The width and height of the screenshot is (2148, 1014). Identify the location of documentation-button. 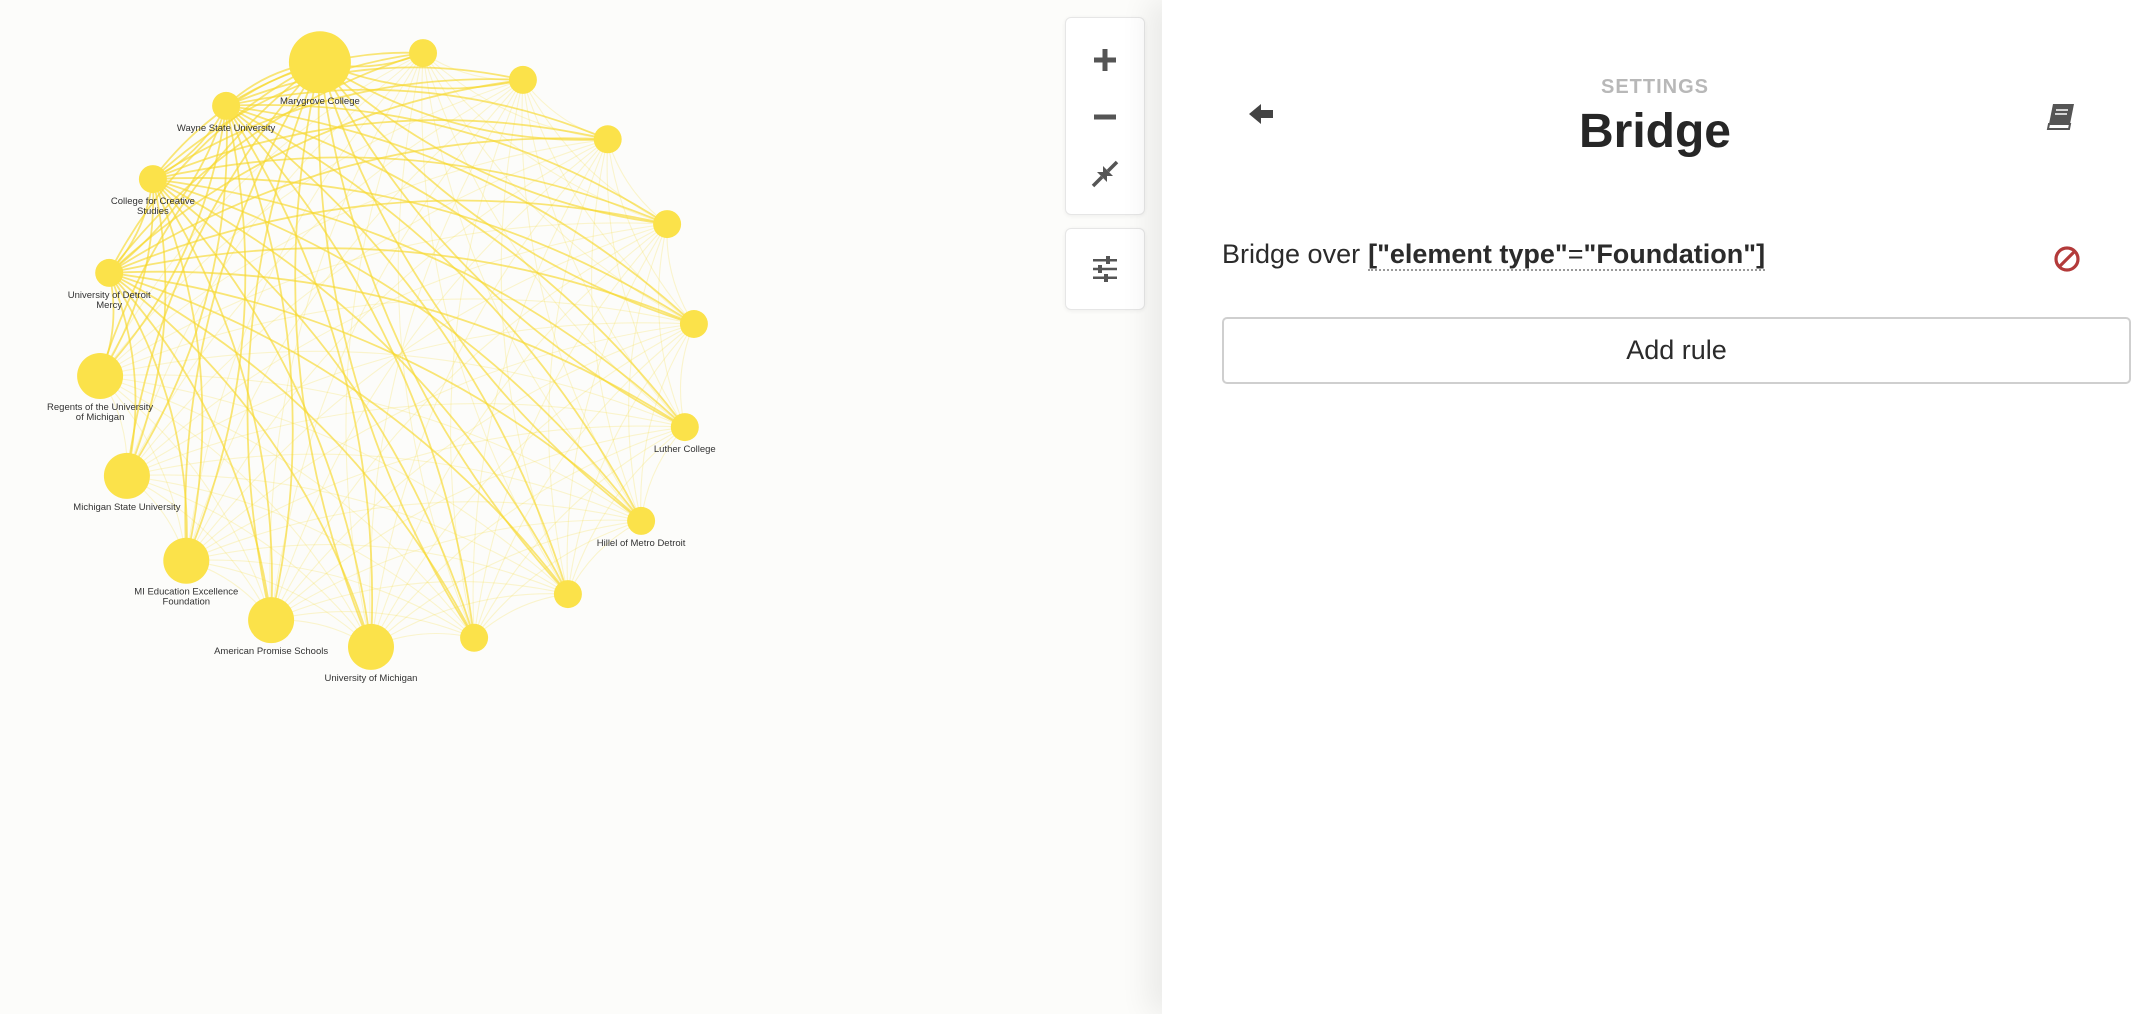
(2062, 116).